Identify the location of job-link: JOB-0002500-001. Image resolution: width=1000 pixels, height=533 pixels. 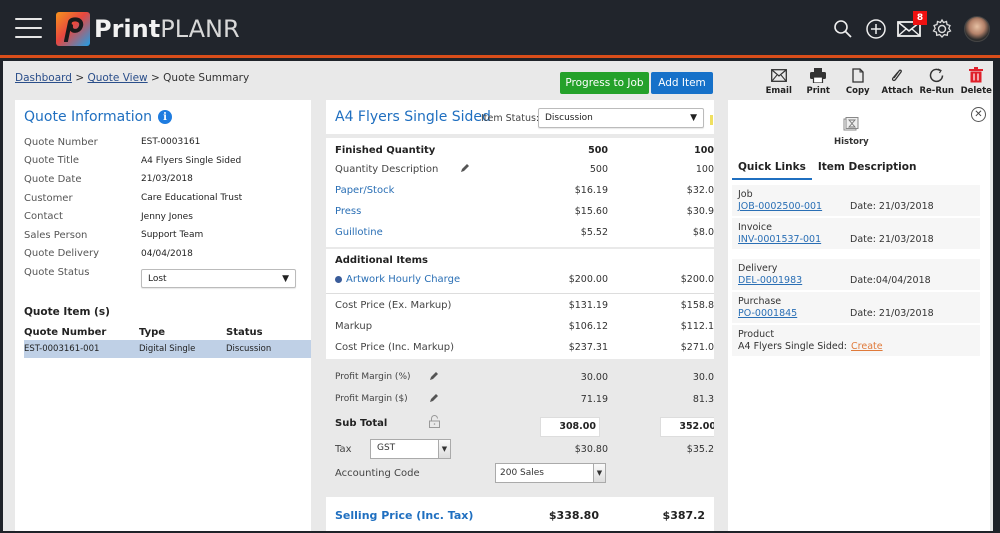
(794, 206).